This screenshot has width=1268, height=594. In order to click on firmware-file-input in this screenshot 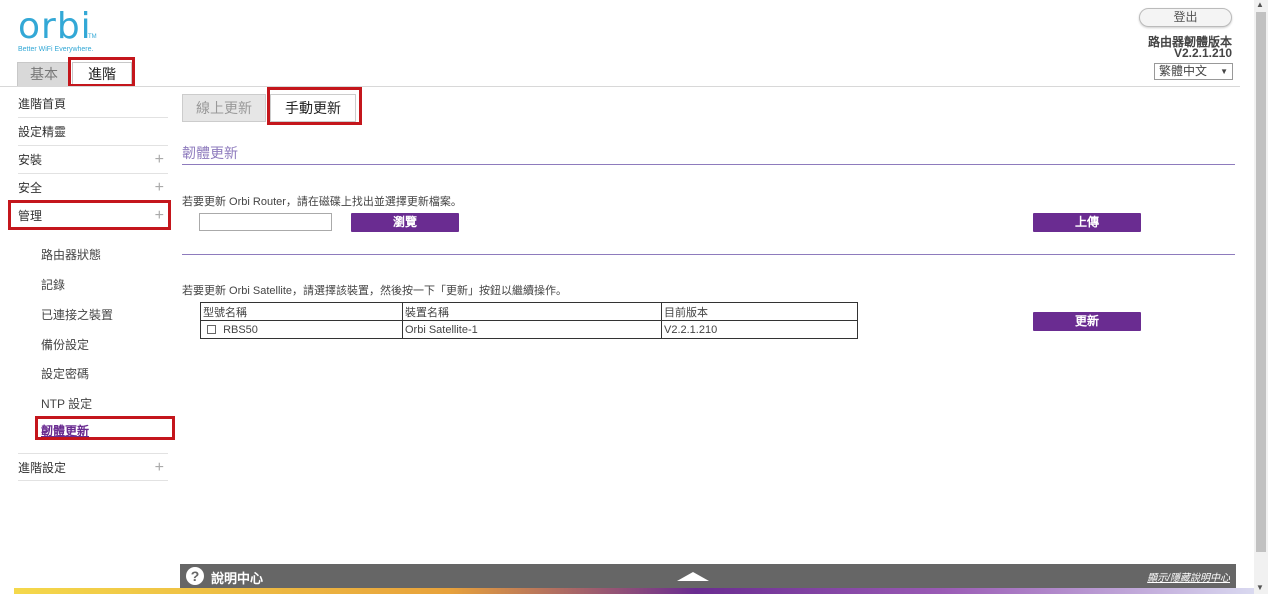, I will do `click(265, 222)`.